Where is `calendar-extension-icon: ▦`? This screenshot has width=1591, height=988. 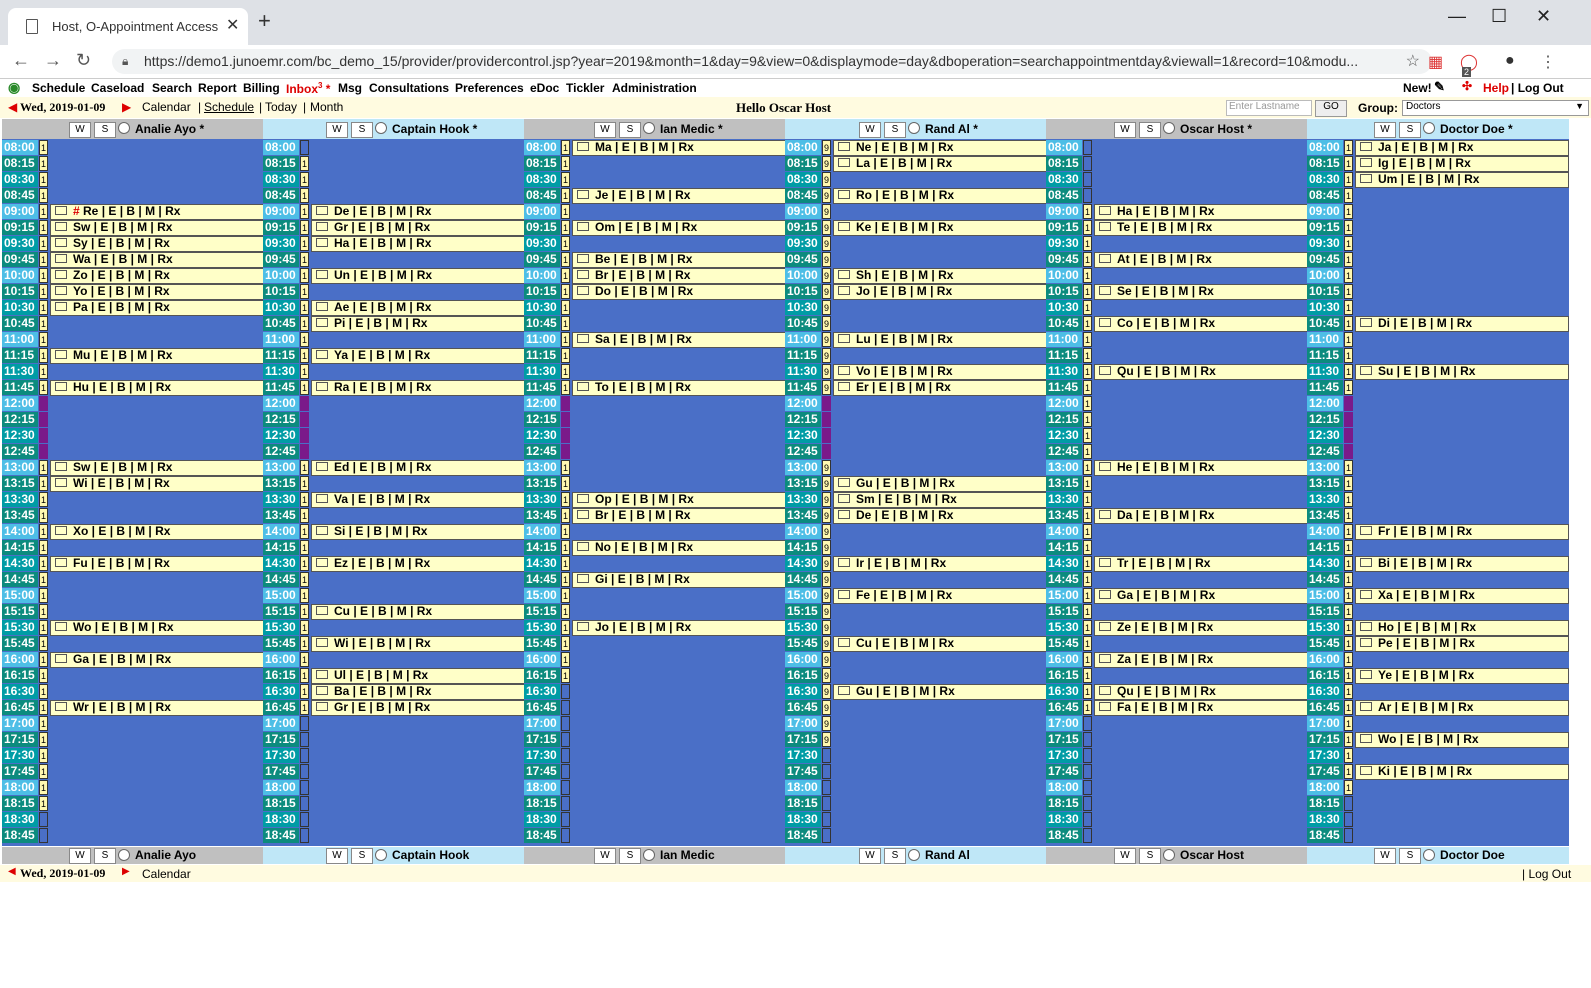 calendar-extension-icon: ▦ is located at coordinates (1435, 62).